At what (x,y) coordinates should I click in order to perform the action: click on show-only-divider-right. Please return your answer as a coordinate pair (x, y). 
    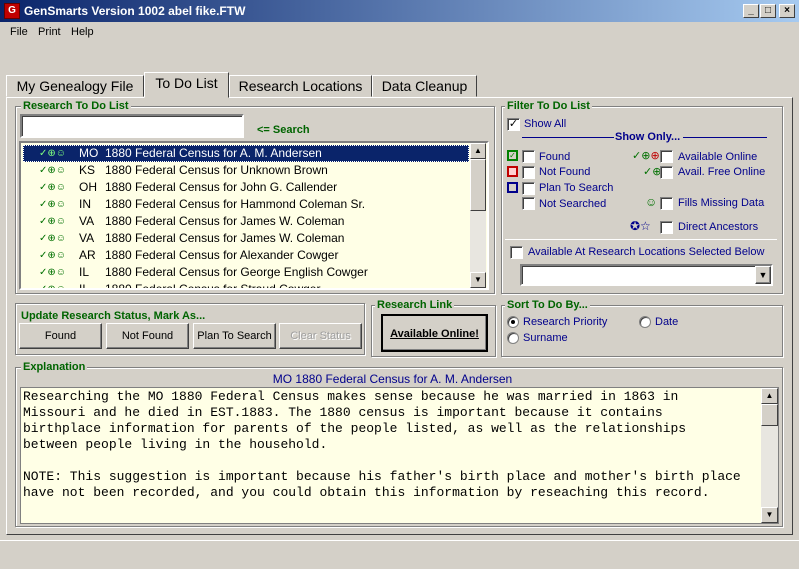
    Looking at the image, I should click on (725, 137).